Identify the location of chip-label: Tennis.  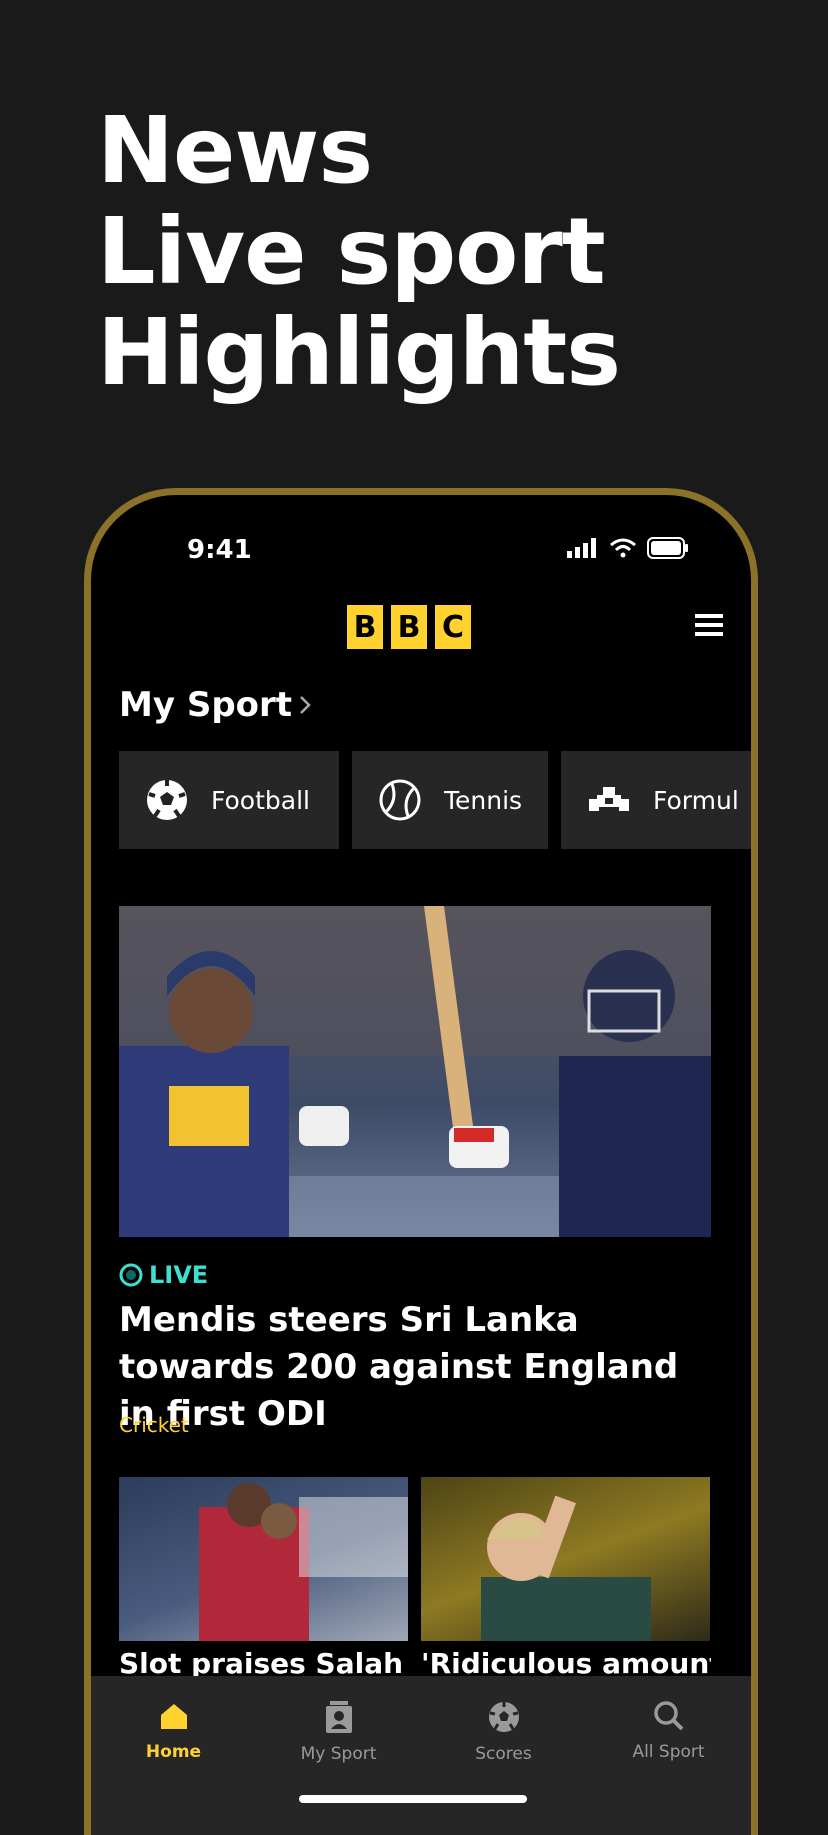
(483, 800).